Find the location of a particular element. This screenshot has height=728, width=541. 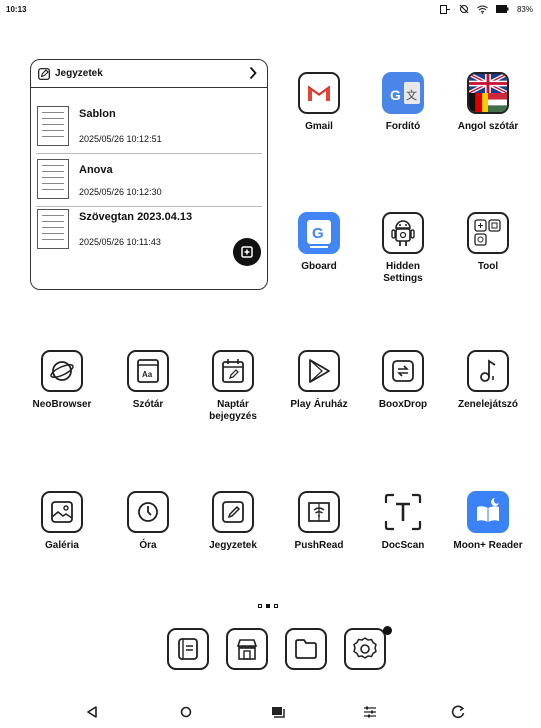

status-bar: 10:13 83% is located at coordinates (270, 10).